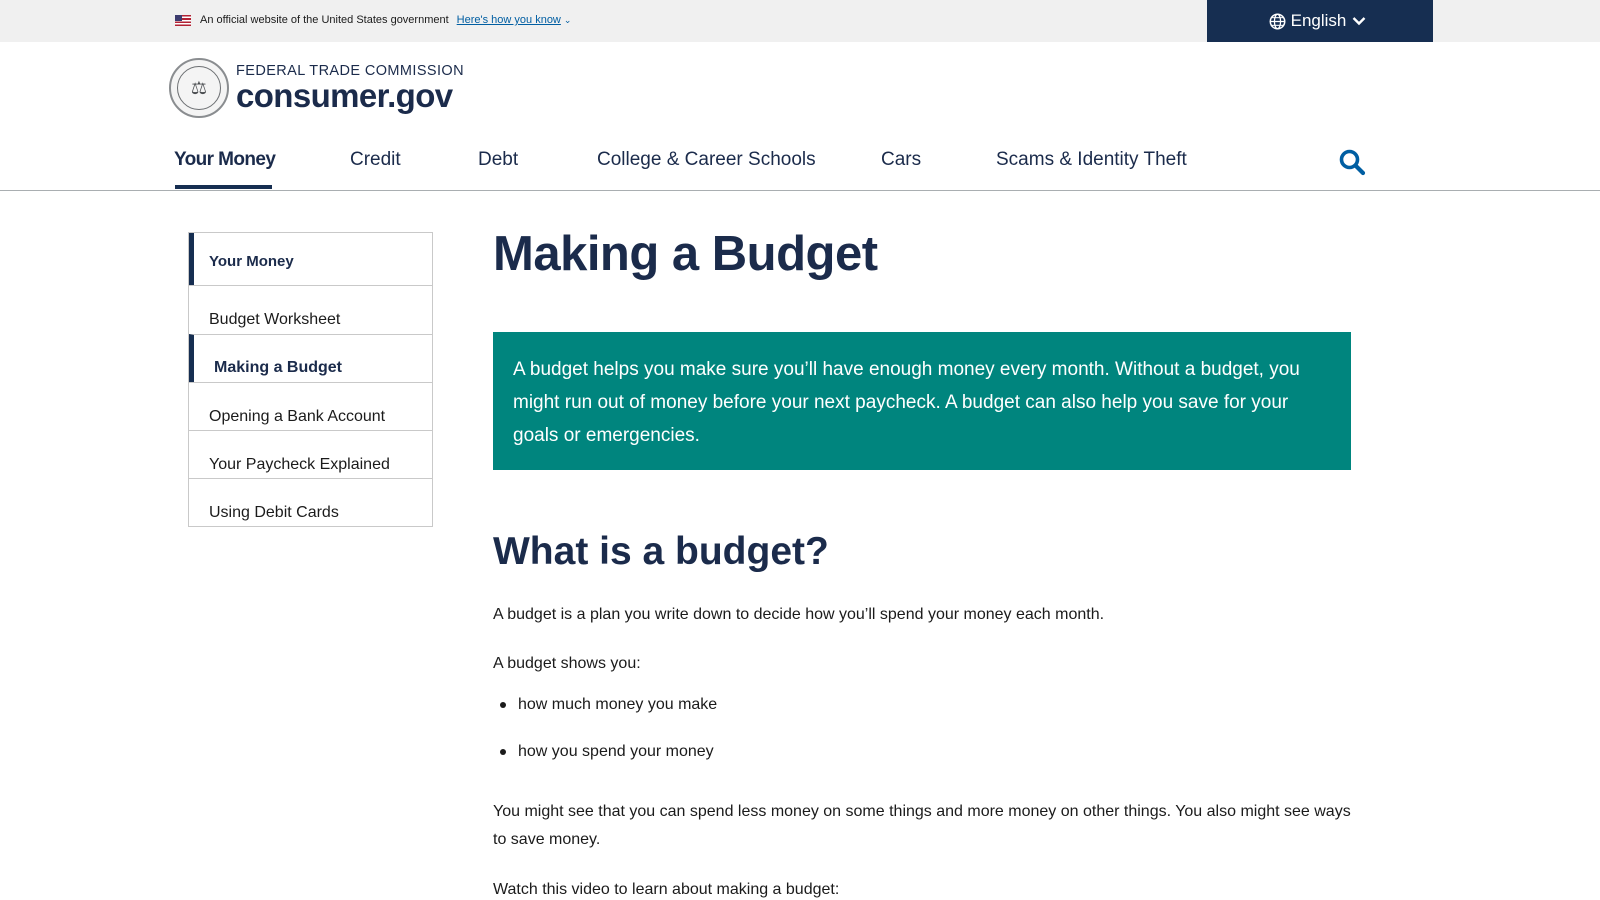  What do you see at coordinates (278, 367) in the screenshot?
I see `sidebar-item-label: Making a Budget` at bounding box center [278, 367].